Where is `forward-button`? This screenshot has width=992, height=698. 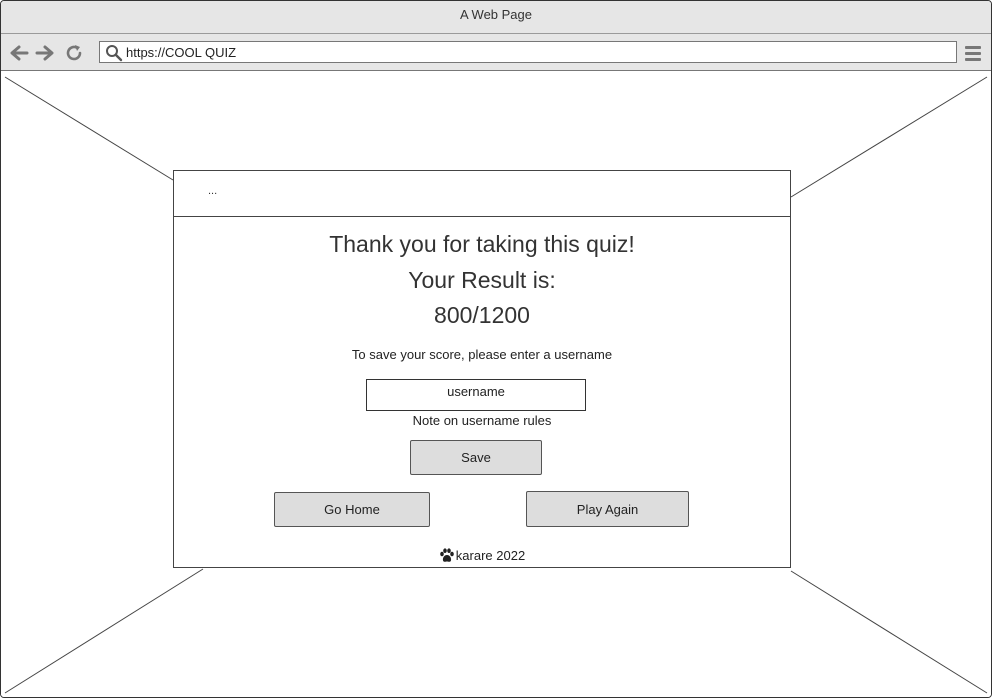
forward-button is located at coordinates (45, 53).